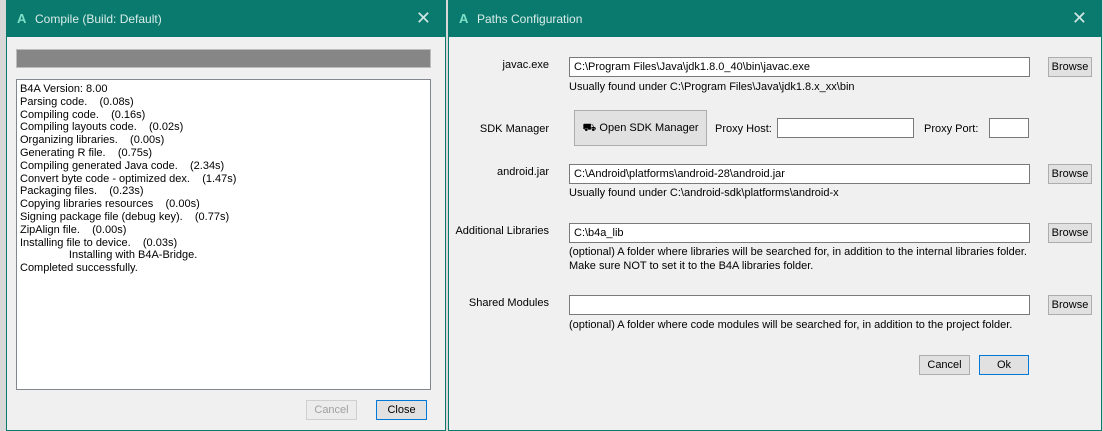 This screenshot has height=431, width=1103. What do you see at coordinates (508, 303) in the screenshot?
I see `shared-modules-label: Shared Modules` at bounding box center [508, 303].